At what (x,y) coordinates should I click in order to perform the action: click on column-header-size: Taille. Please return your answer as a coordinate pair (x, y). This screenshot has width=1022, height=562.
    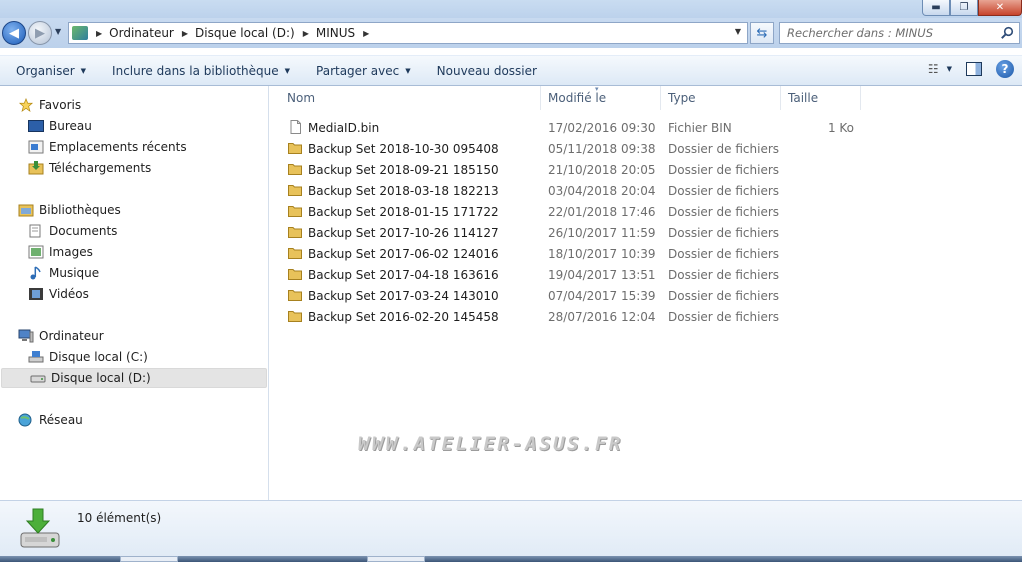
    Looking at the image, I should click on (821, 98).